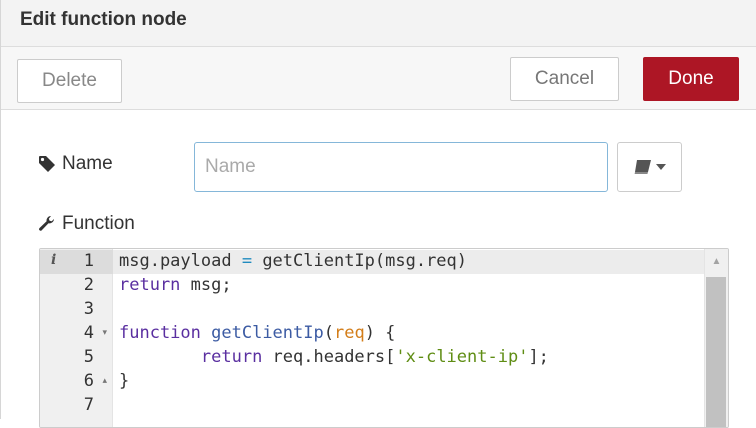  I want to click on gutter-line: 4 ▾, so click(76, 334).